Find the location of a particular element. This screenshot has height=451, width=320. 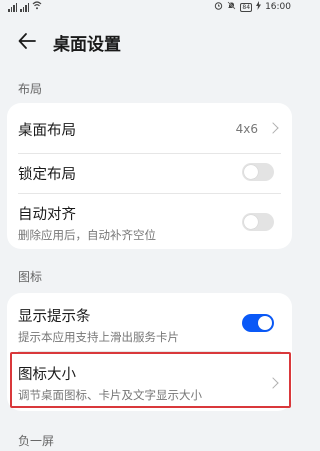

charging-icon is located at coordinates (259, 7).